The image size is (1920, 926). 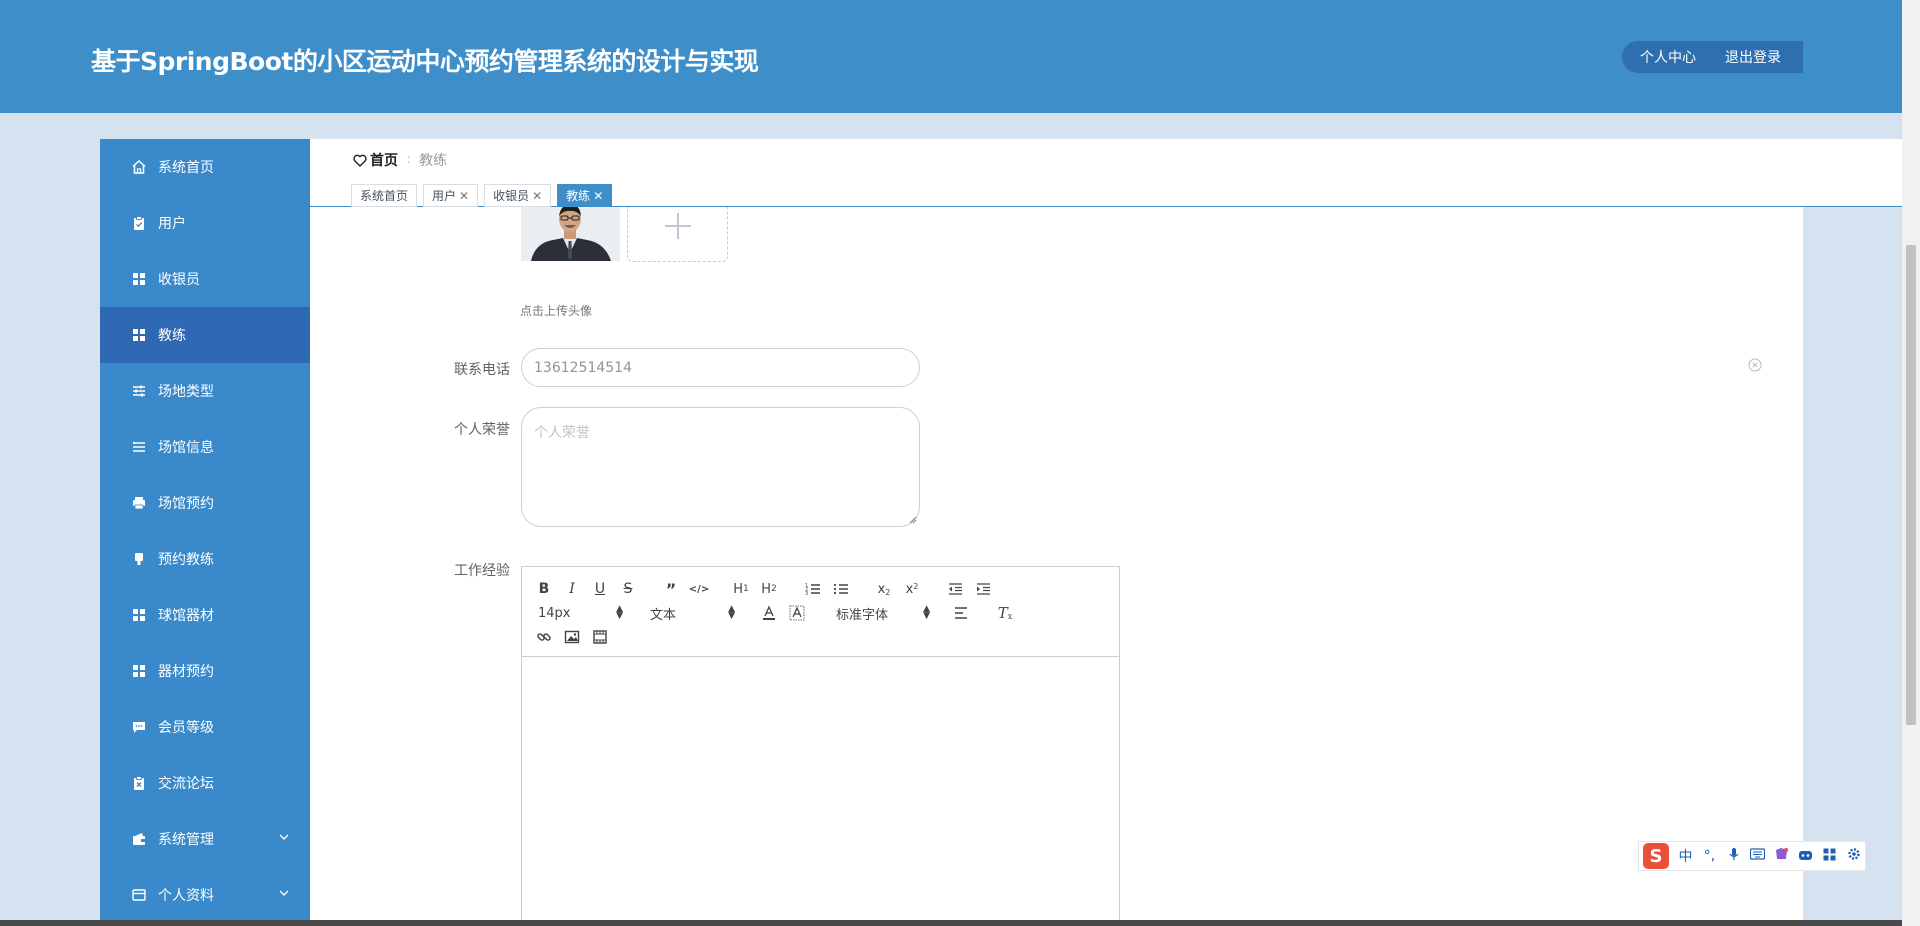 I want to click on font-size-select: 14px ▲ ▼, so click(x=580, y=613).